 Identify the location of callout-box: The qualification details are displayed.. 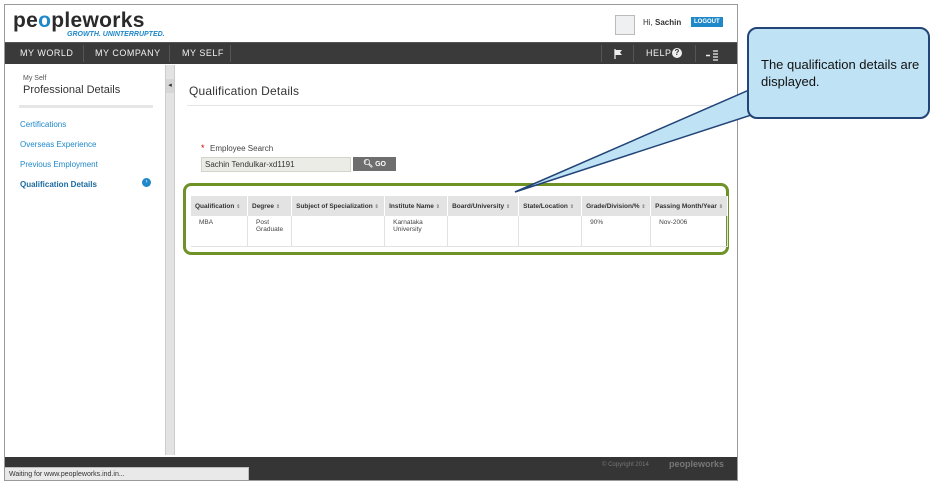
(838, 73).